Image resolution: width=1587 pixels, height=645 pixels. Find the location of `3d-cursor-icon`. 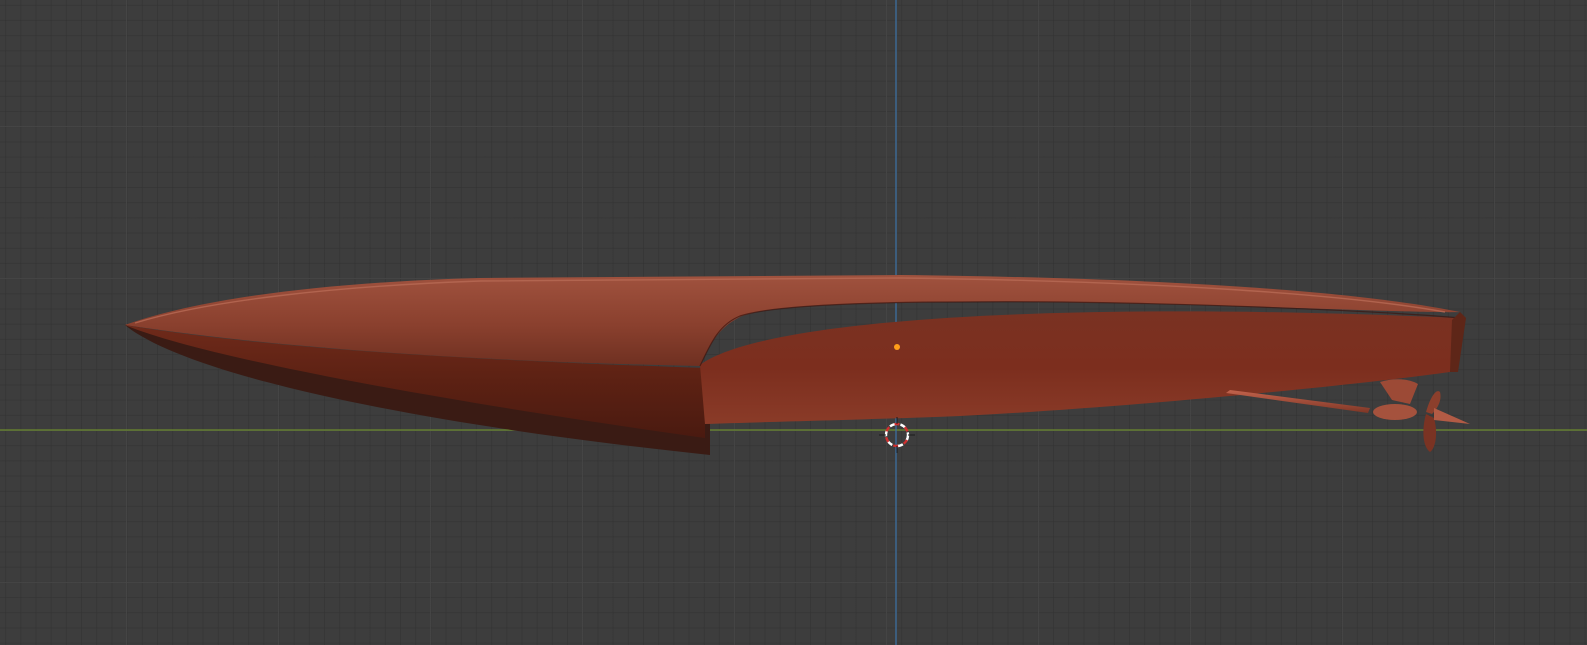

3d-cursor-icon is located at coordinates (897, 435).